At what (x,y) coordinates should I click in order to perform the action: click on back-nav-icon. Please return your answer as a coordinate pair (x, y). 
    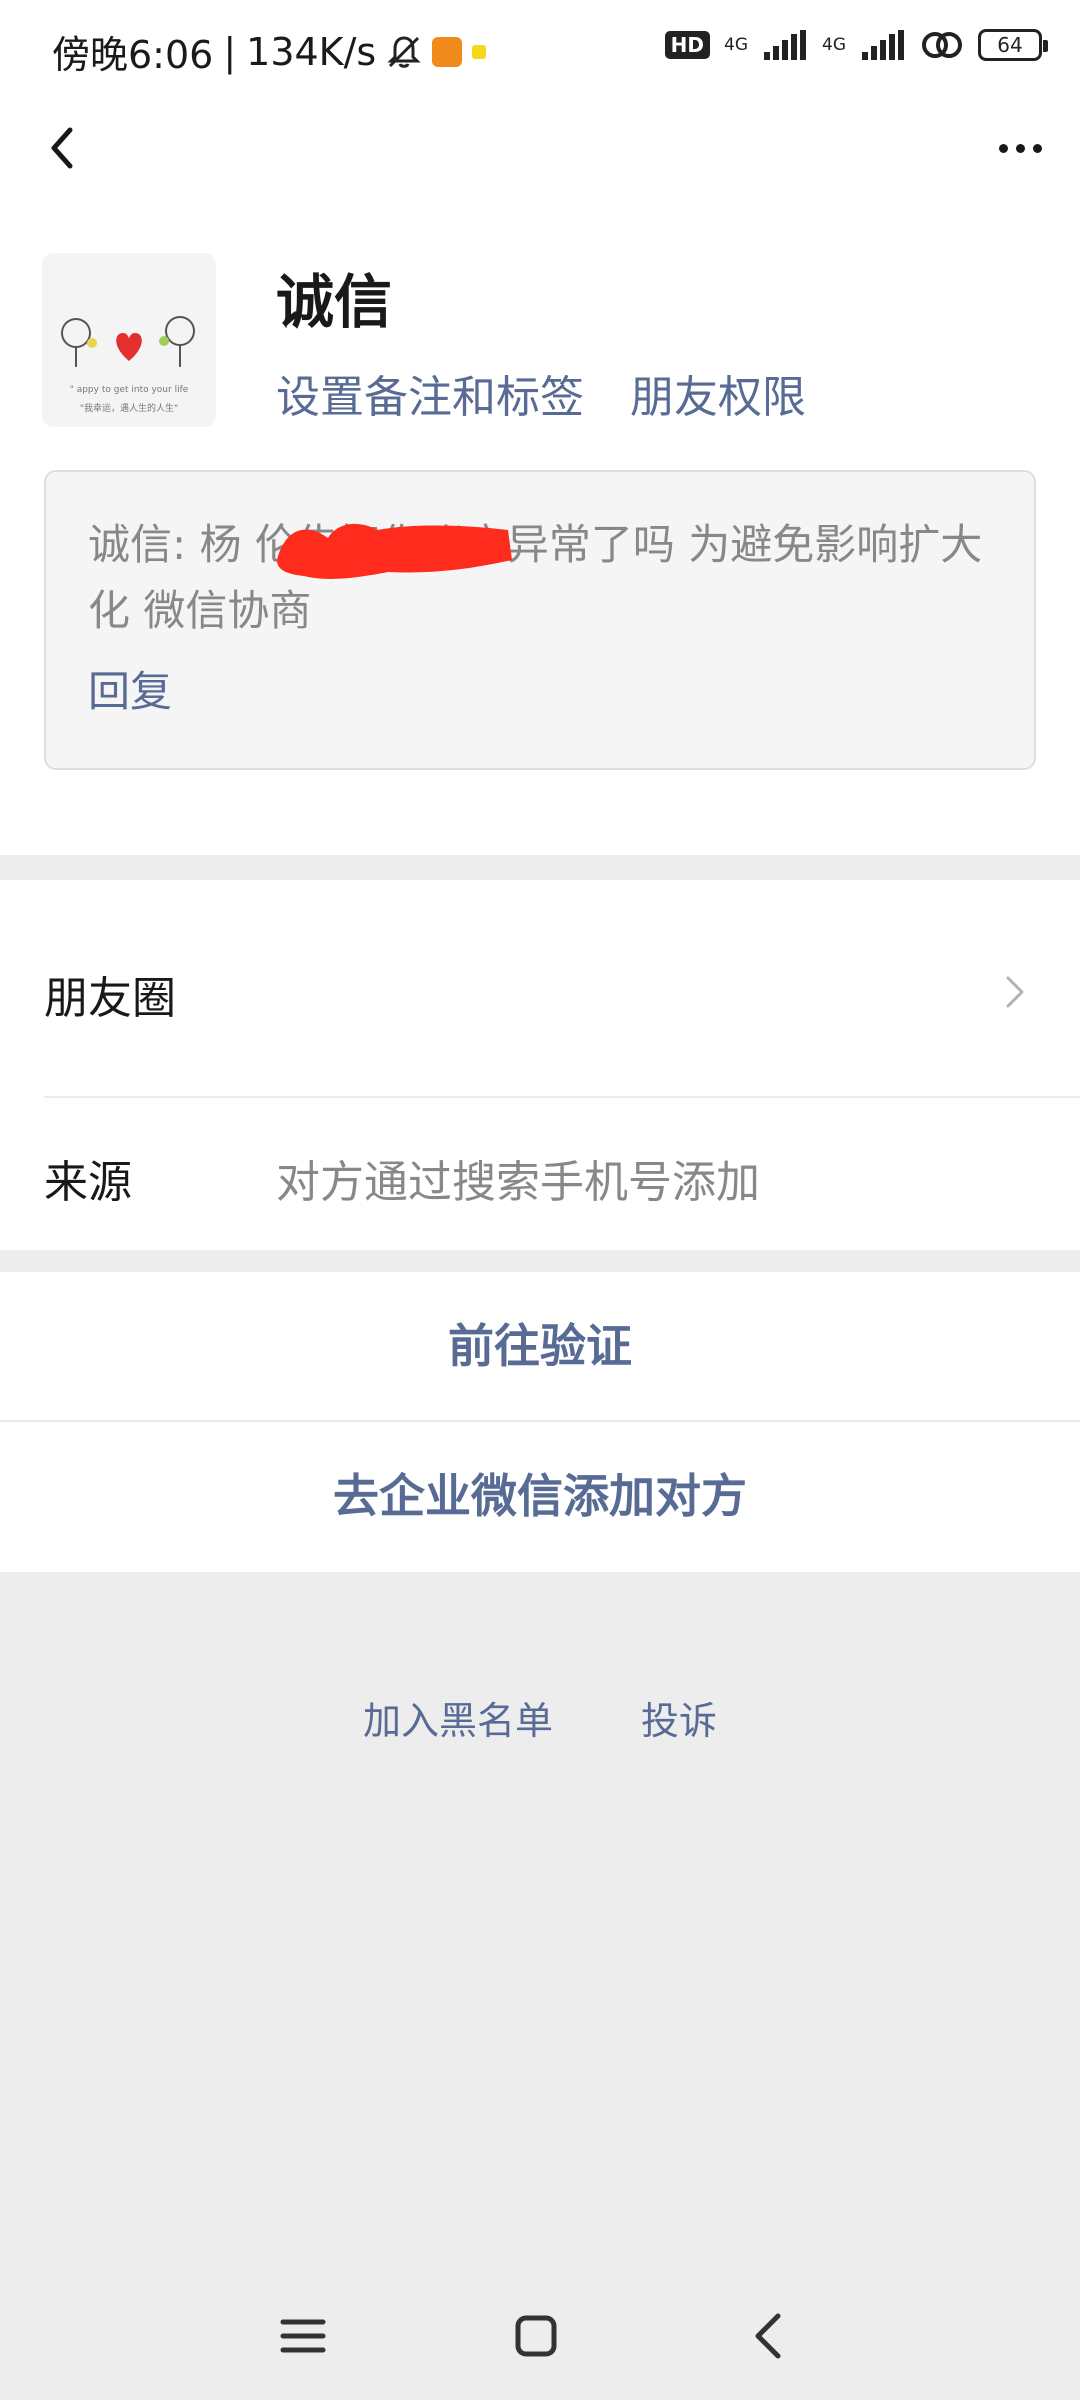
    Looking at the image, I should click on (770, 2336).